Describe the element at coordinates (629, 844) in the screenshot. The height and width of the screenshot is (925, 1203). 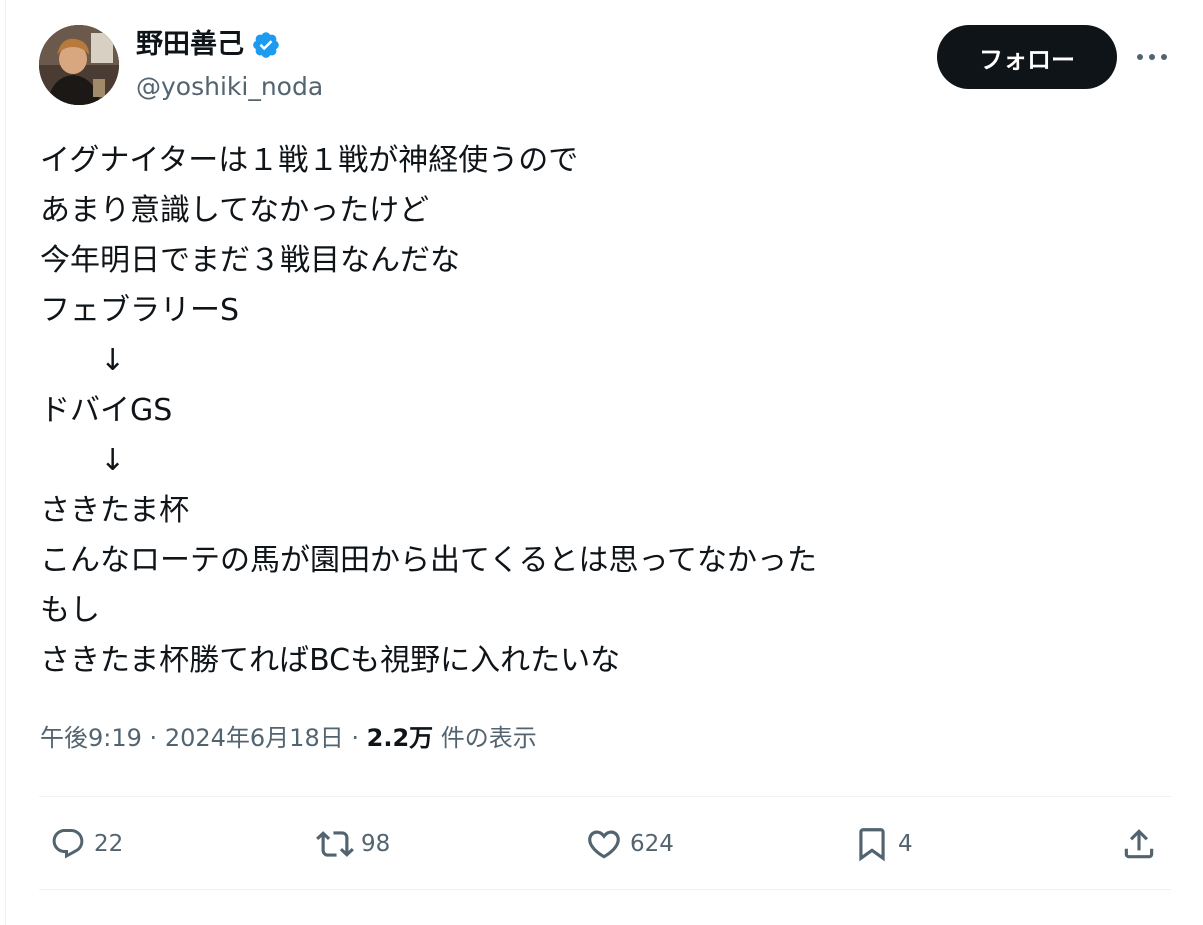
I see `like-button: 624` at that location.